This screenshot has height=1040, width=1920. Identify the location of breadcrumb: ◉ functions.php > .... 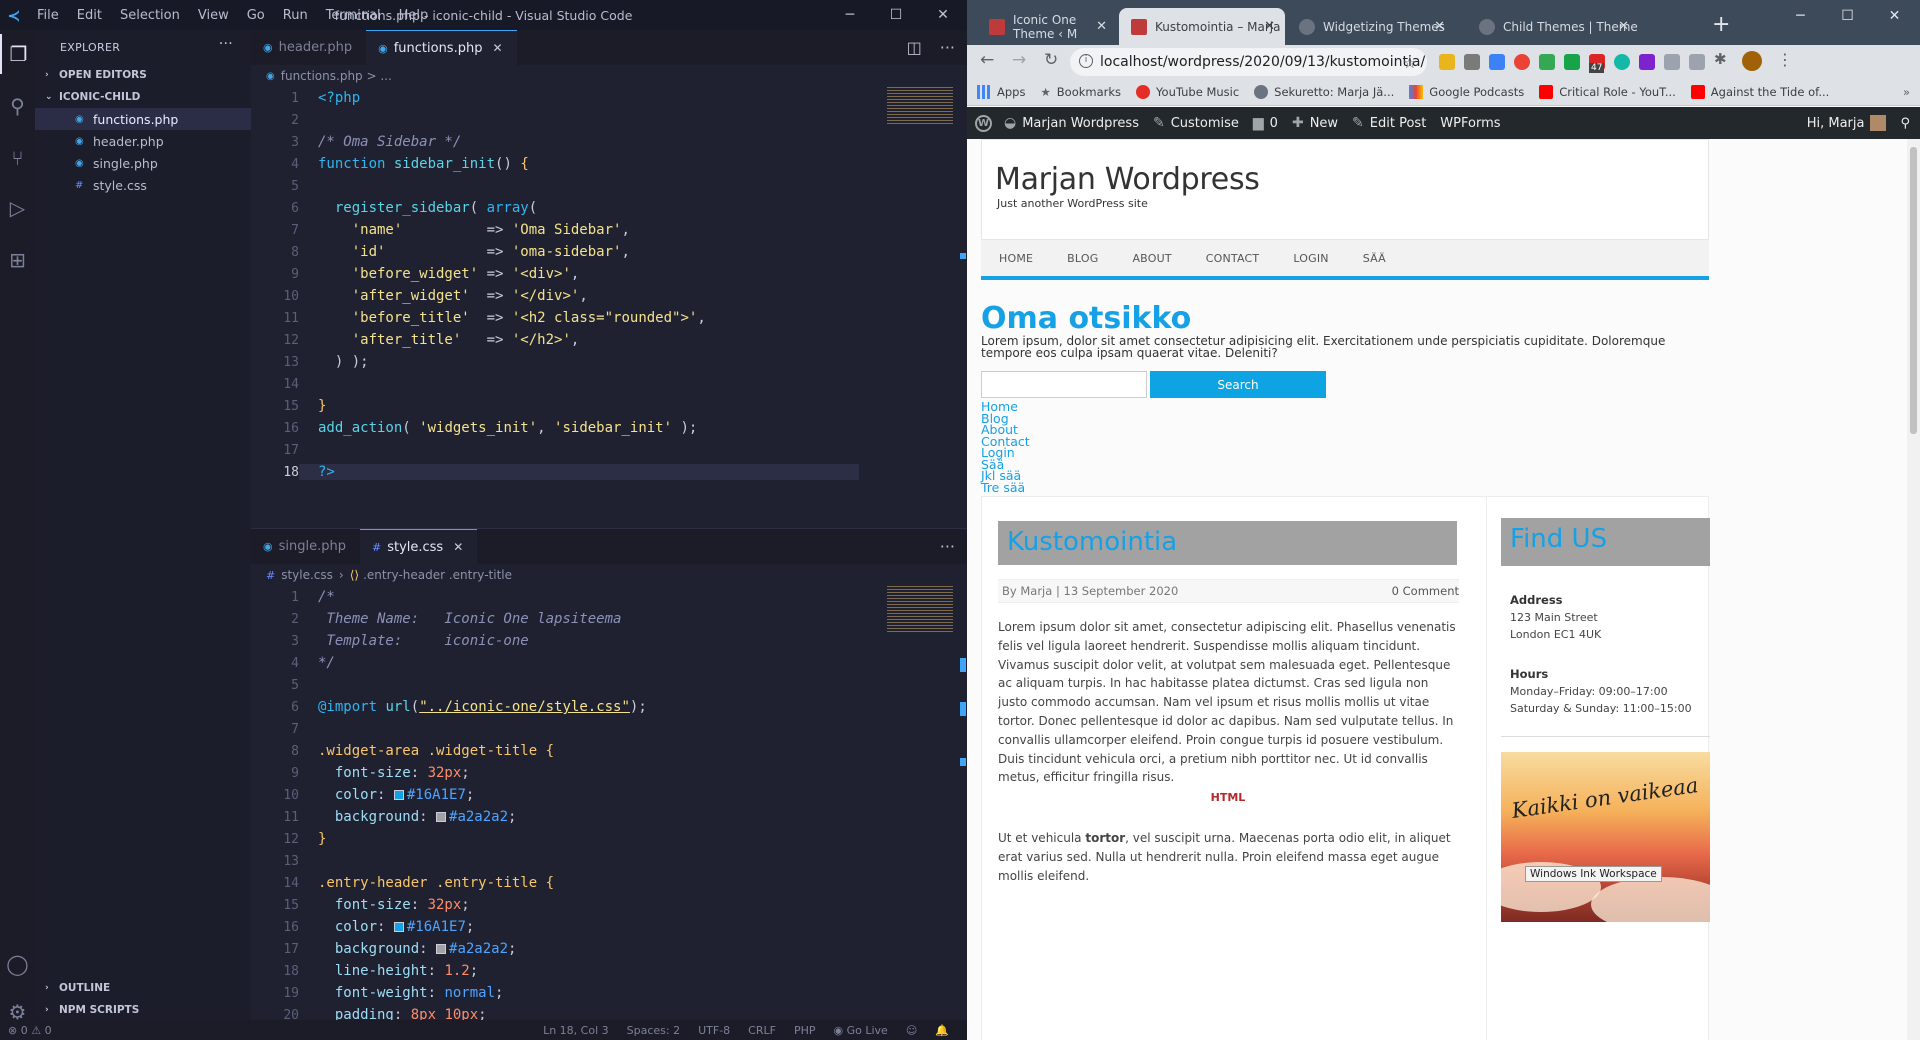
(609, 76).